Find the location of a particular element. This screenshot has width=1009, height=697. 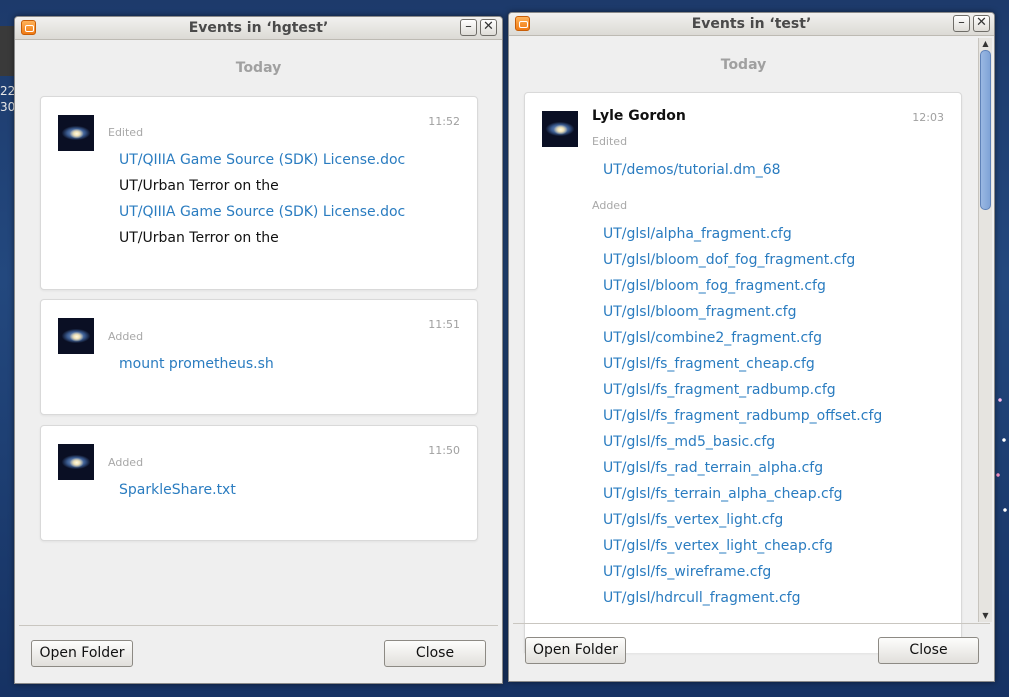

added-label: Added is located at coordinates (610, 205).